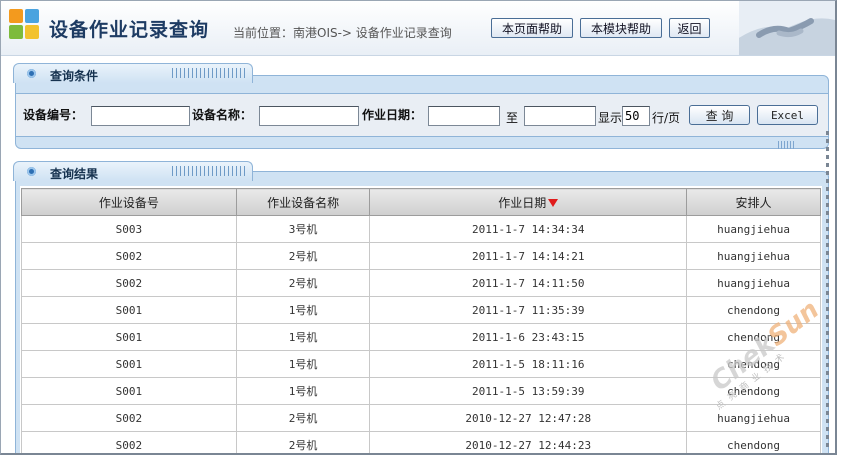 The width and height of the screenshot is (844, 462). Describe the element at coordinates (621, 28) in the screenshot. I see `module-help-button: 本模块帮助` at that location.